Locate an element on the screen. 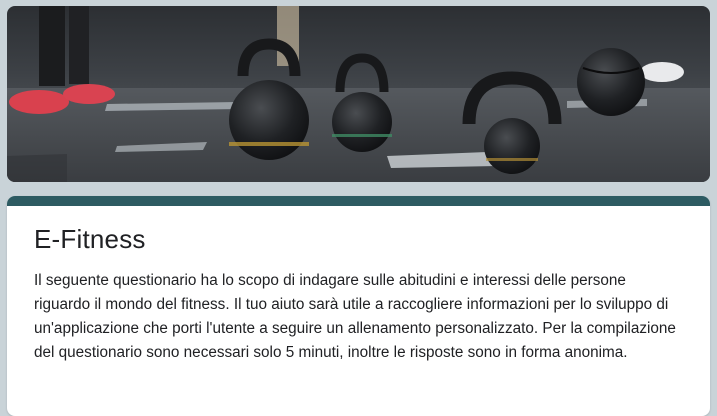  form-title: E-Fitness is located at coordinates (90, 239).